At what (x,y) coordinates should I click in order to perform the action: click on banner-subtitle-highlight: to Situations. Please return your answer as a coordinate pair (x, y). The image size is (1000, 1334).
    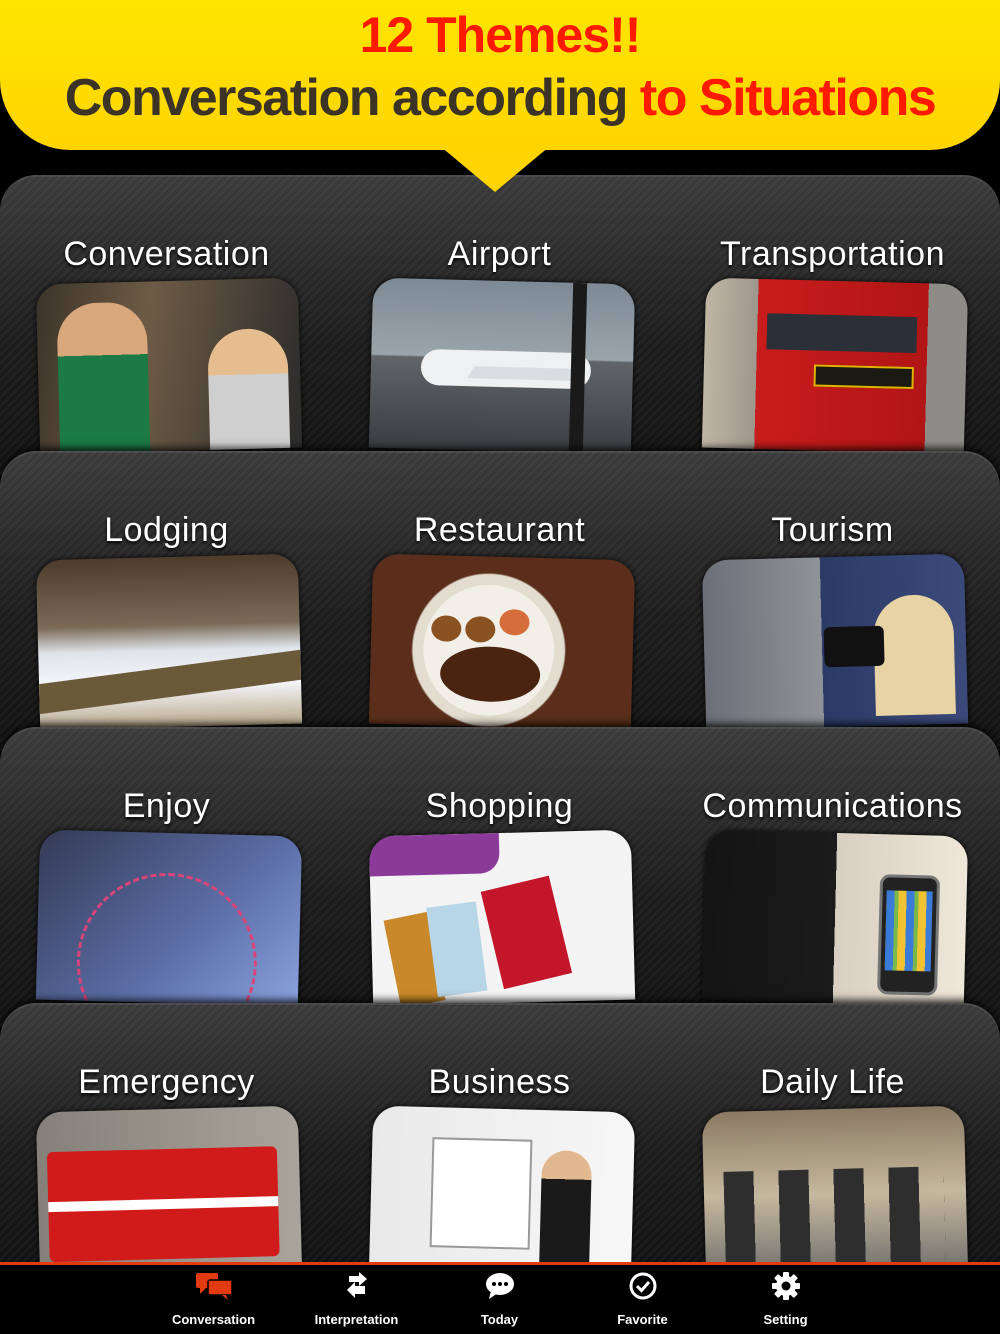
    Looking at the image, I should click on (788, 98).